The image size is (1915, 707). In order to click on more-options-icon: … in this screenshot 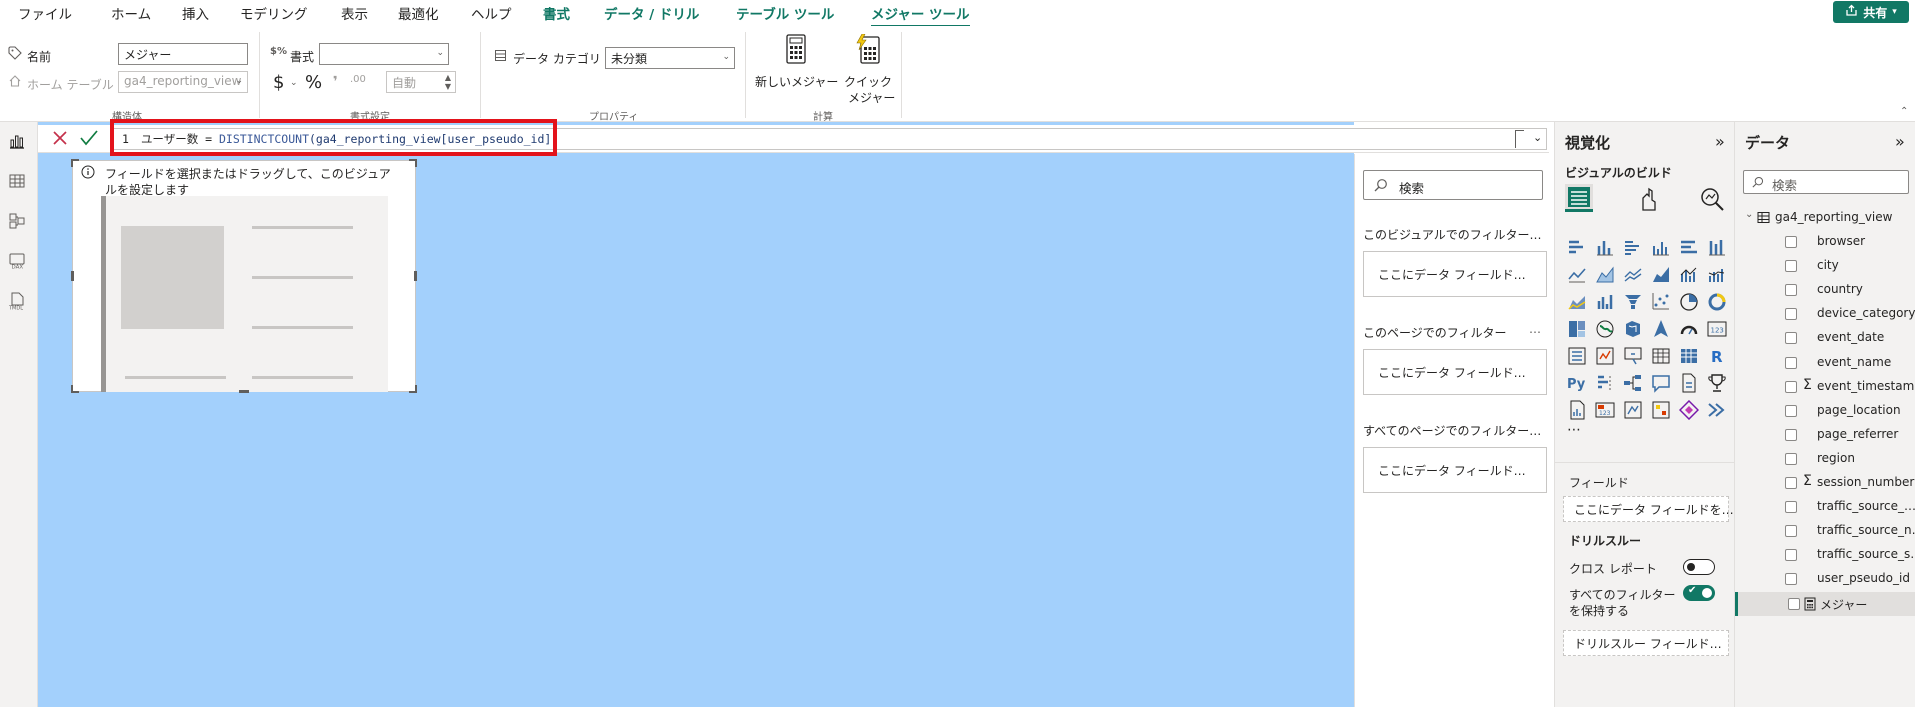, I will do `click(1535, 329)`.